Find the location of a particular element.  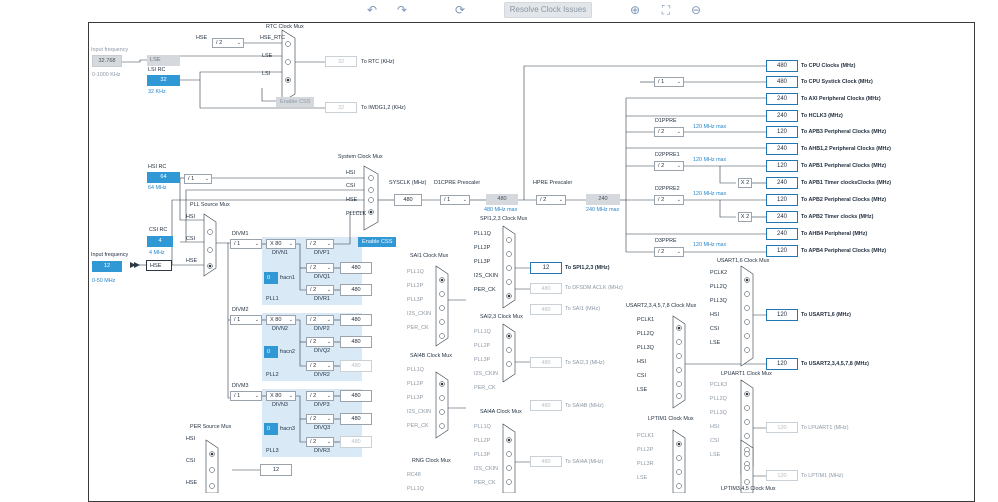

lpuart1-input-1: PLL2Q is located at coordinates (718, 399).